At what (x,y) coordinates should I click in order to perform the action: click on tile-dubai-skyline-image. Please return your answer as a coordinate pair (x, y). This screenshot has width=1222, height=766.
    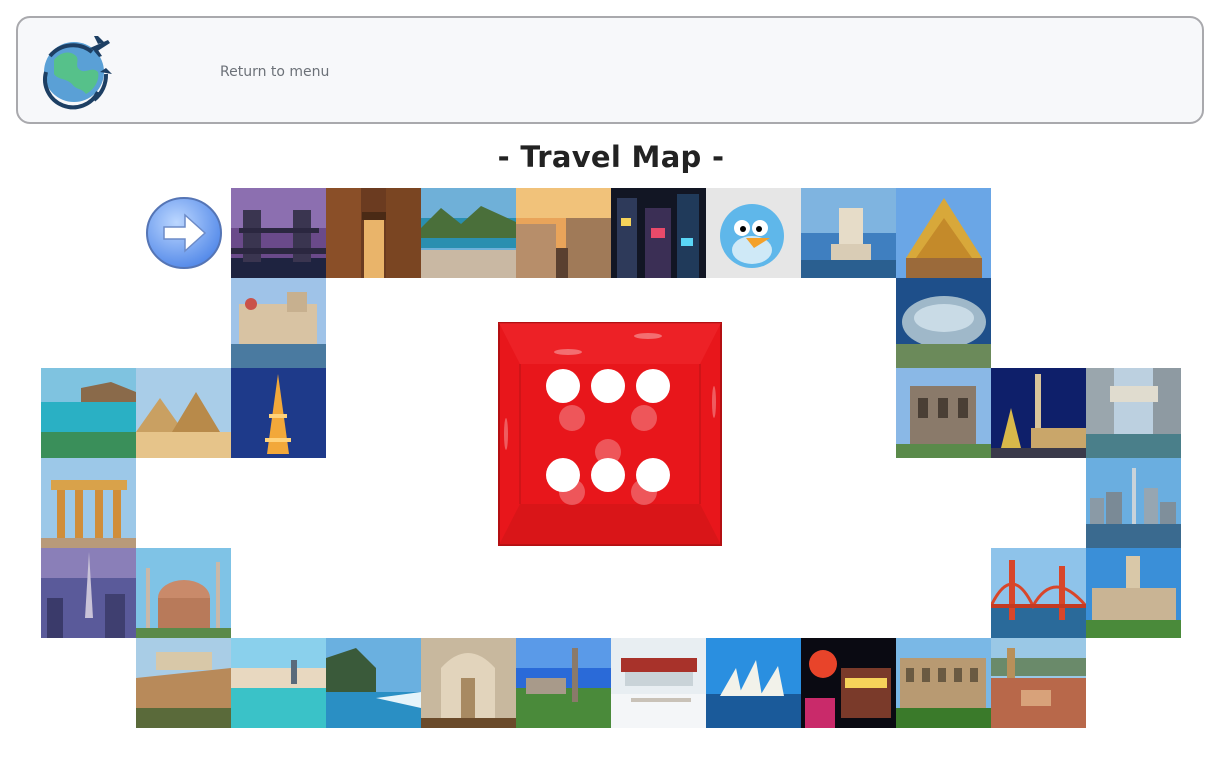
    Looking at the image, I should click on (88, 593).